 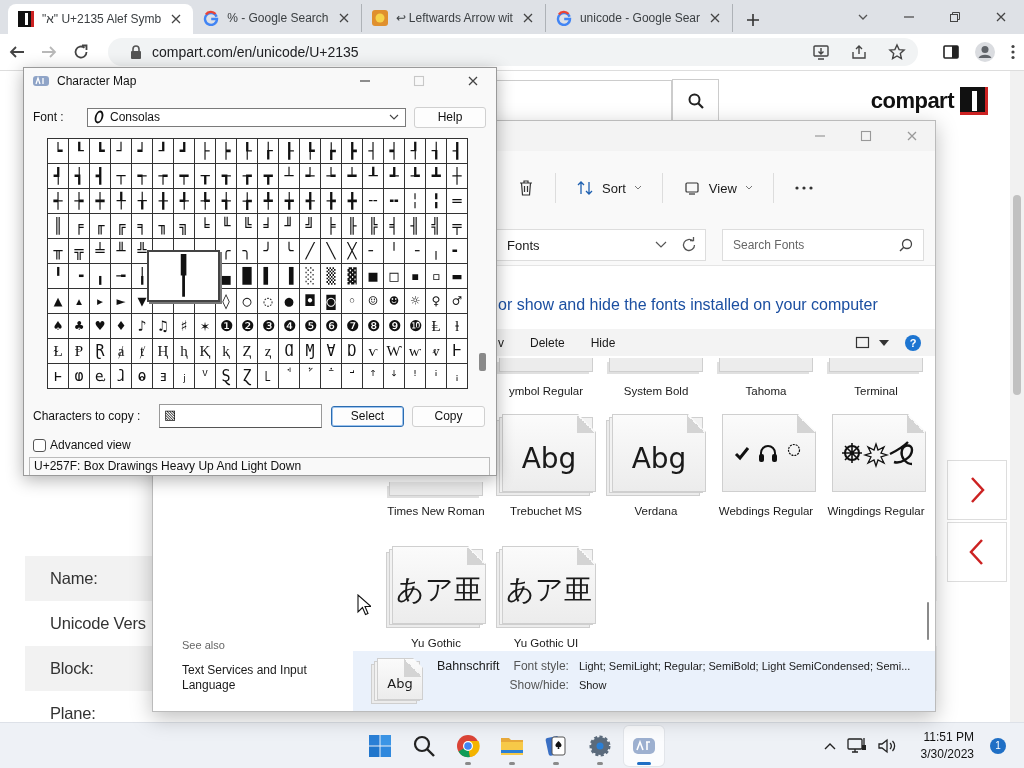 What do you see at coordinates (331, 301) in the screenshot?
I see `character-cell: ◙` at bounding box center [331, 301].